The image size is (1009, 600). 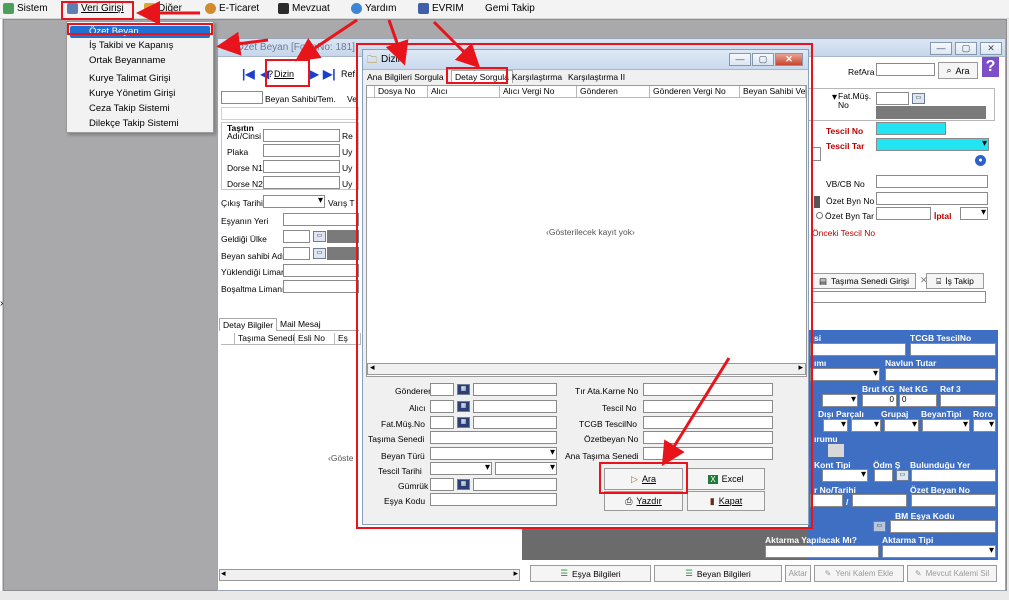 What do you see at coordinates (242, 43) in the screenshot?
I see `arrow-to-ozet-beyan` at bounding box center [242, 43].